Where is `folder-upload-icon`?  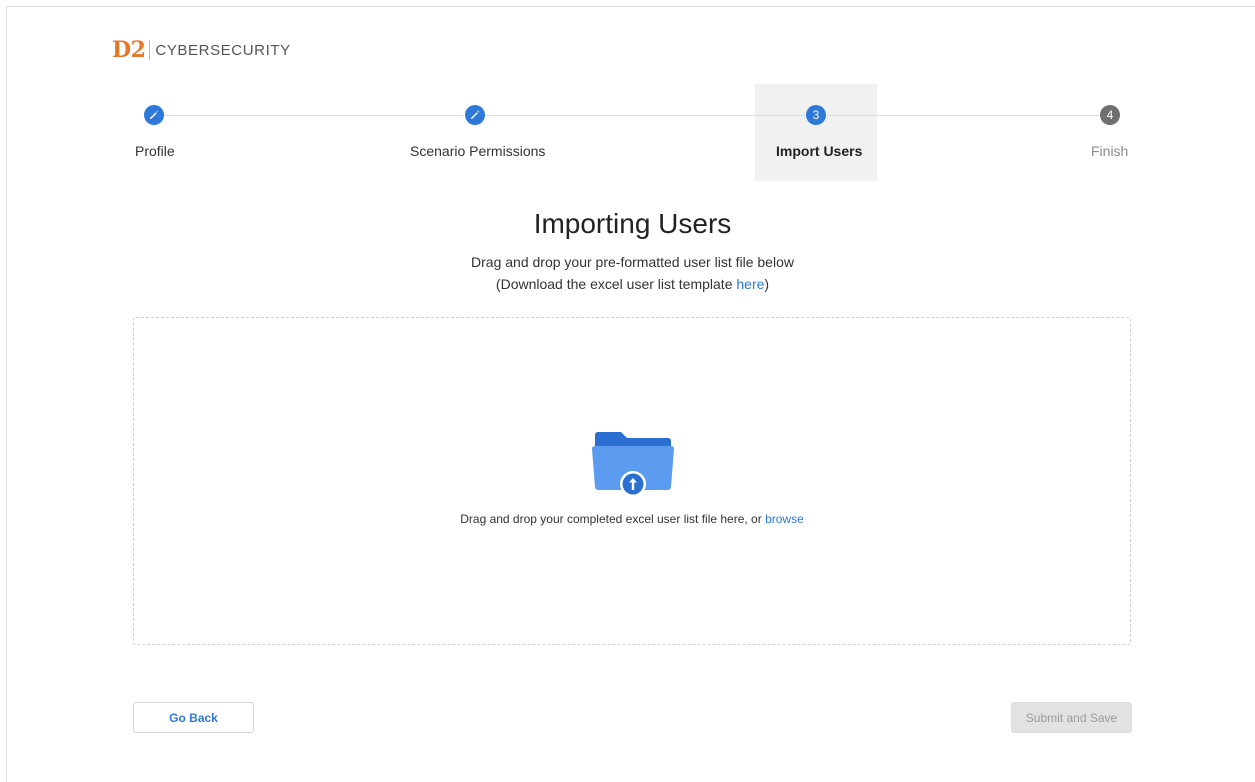
folder-upload-icon is located at coordinates (633, 464).